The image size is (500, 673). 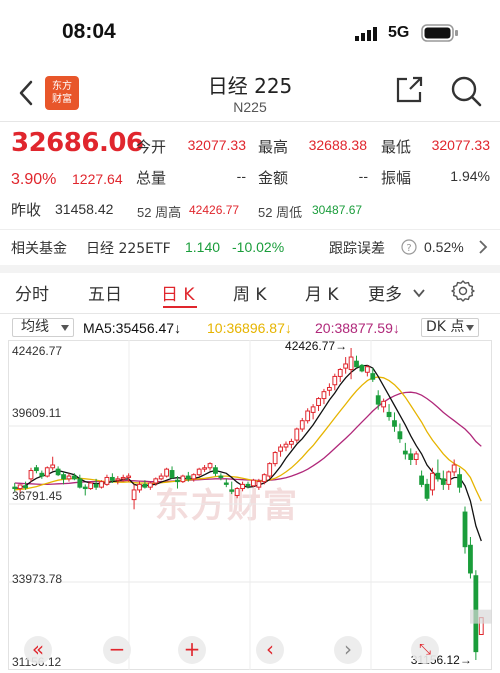 I want to click on scroll-left-fast-button: «, so click(x=38, y=650).